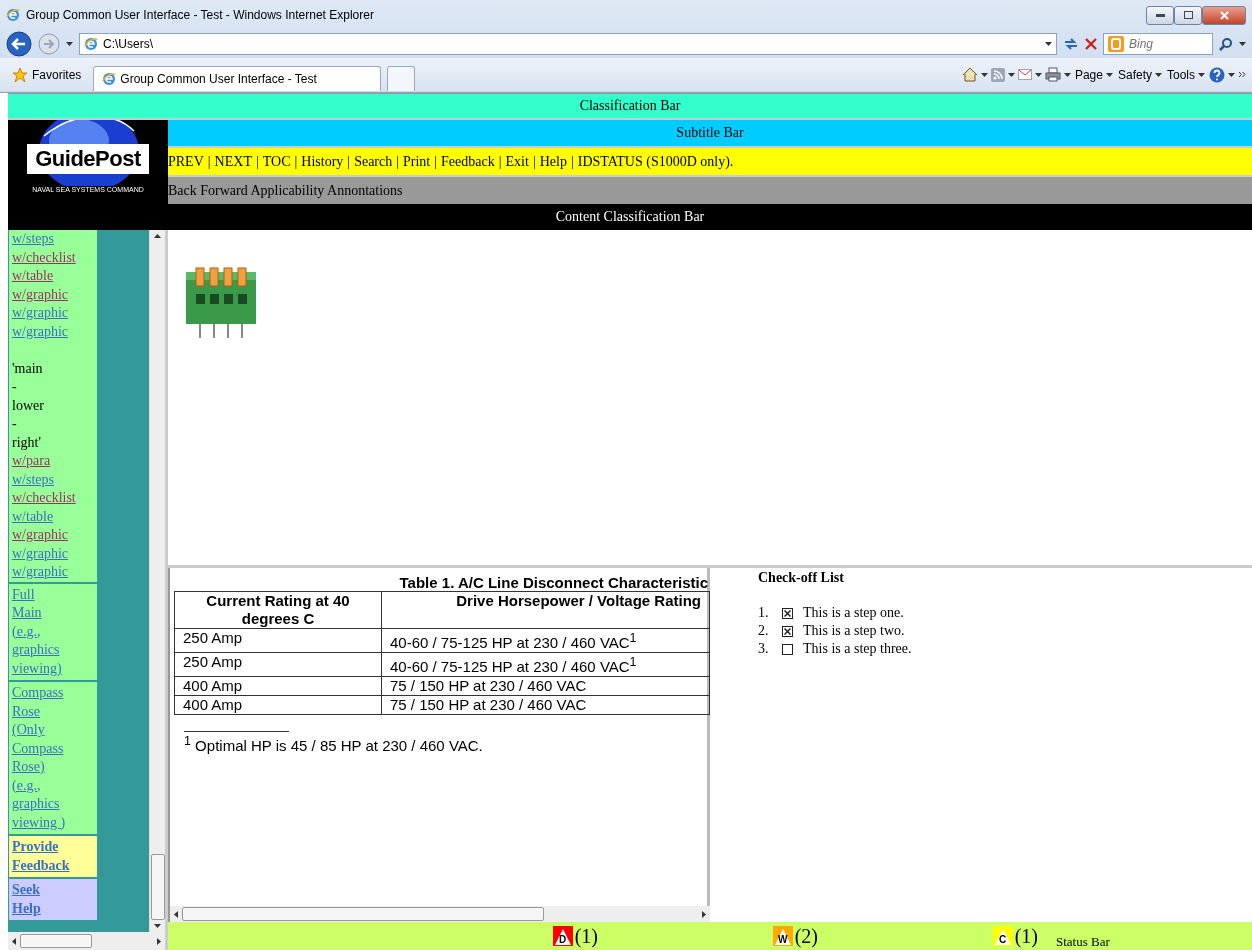  What do you see at coordinates (630, 217) in the screenshot?
I see `content-classification-bar: Content Classification Bar` at bounding box center [630, 217].